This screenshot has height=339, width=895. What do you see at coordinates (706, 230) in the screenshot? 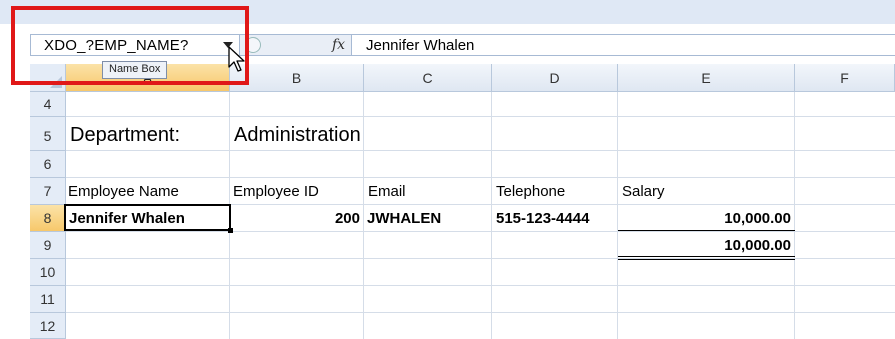
I see `single-border-line` at bounding box center [706, 230].